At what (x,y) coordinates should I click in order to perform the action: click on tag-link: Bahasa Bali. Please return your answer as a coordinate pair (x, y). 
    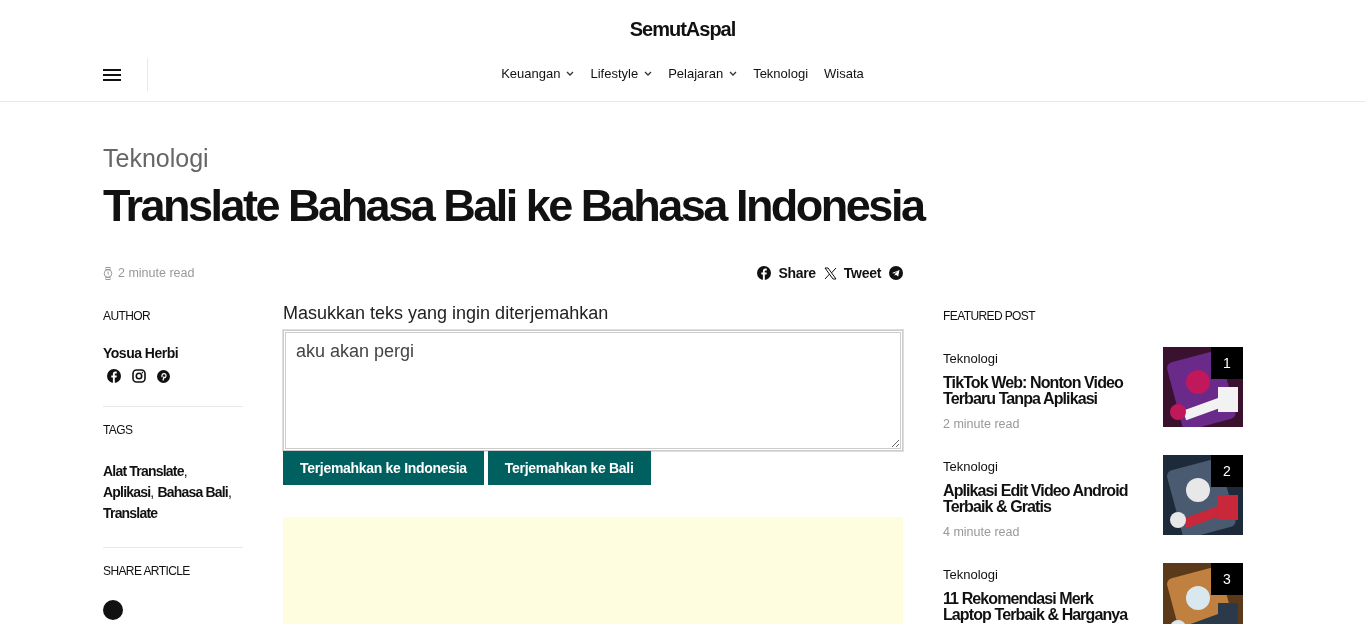
    Looking at the image, I should click on (192, 492).